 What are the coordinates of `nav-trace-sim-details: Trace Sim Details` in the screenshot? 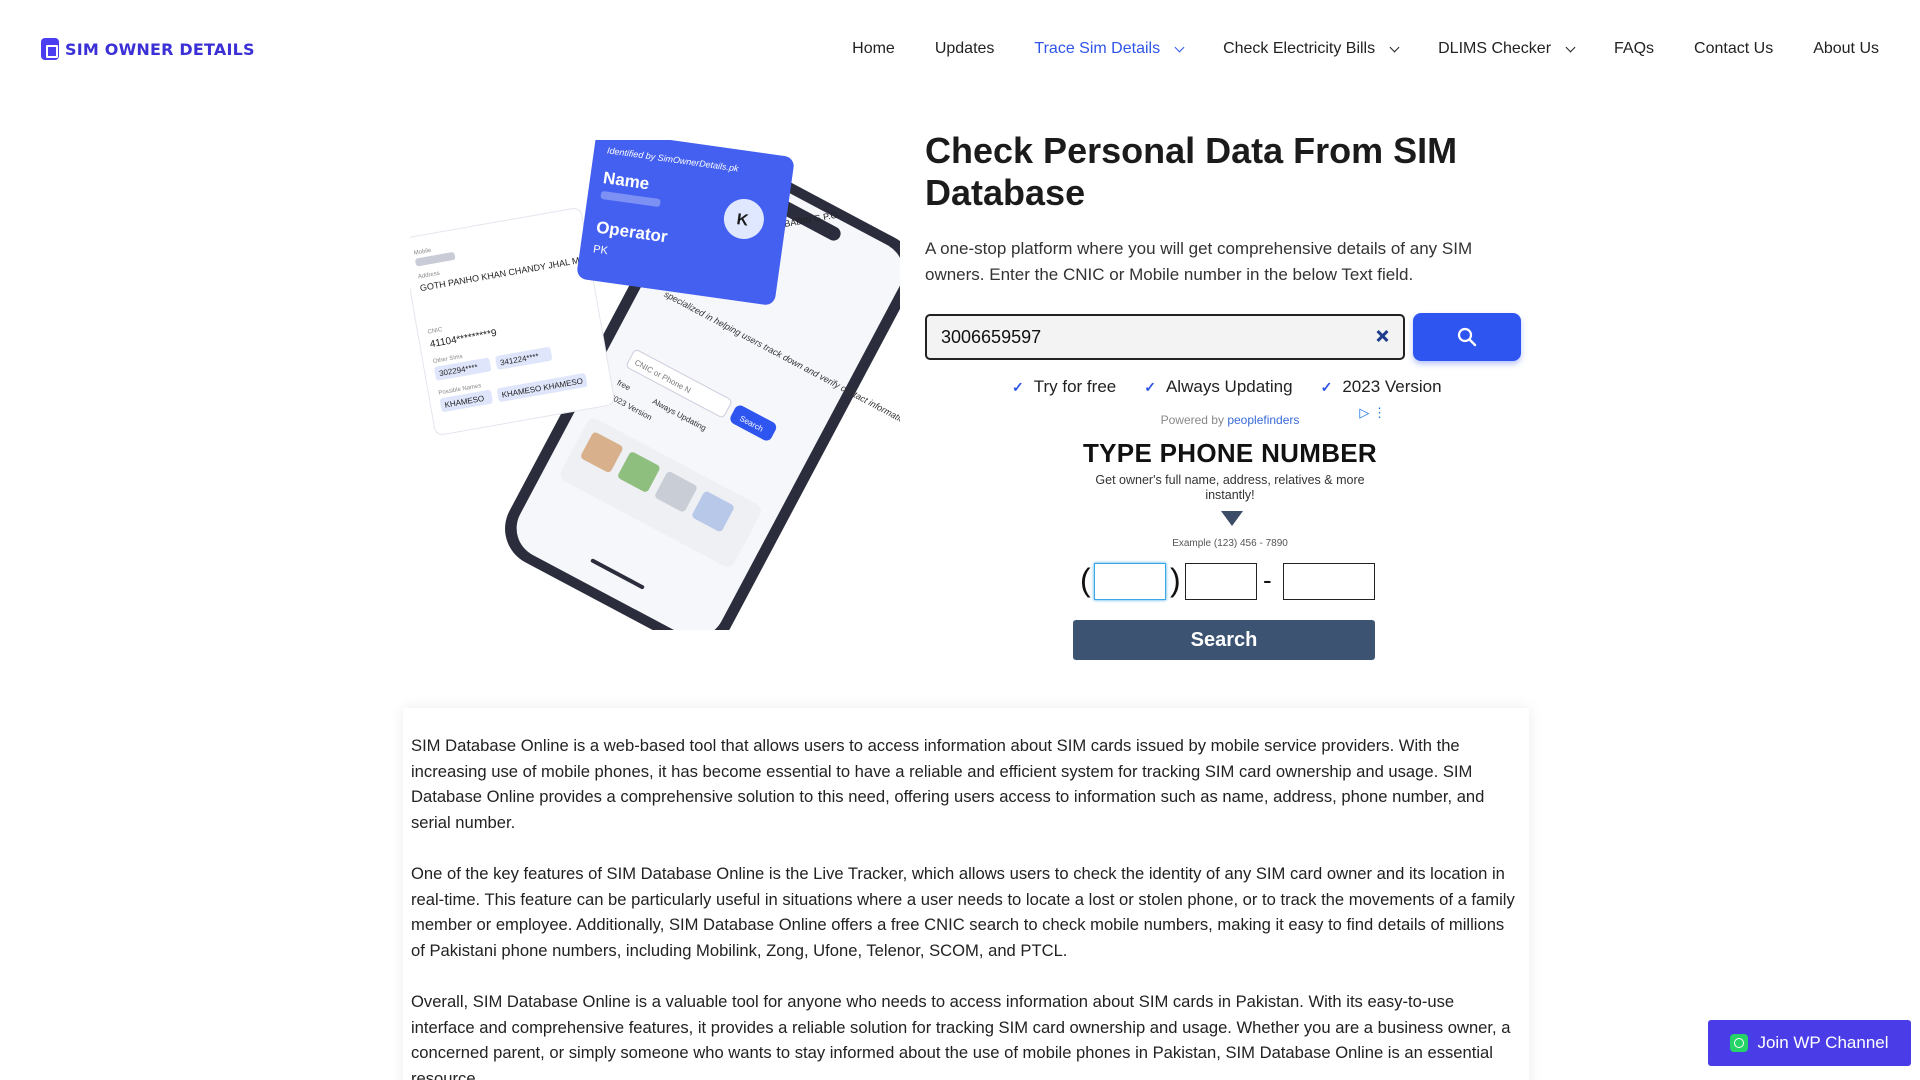 It's located at (1109, 49).